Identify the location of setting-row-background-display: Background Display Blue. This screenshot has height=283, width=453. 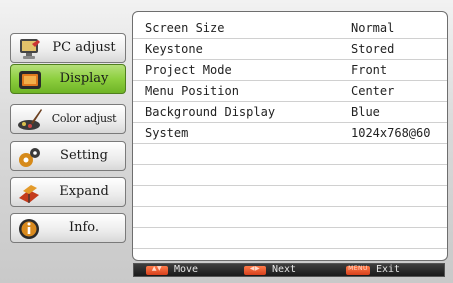
(290, 112).